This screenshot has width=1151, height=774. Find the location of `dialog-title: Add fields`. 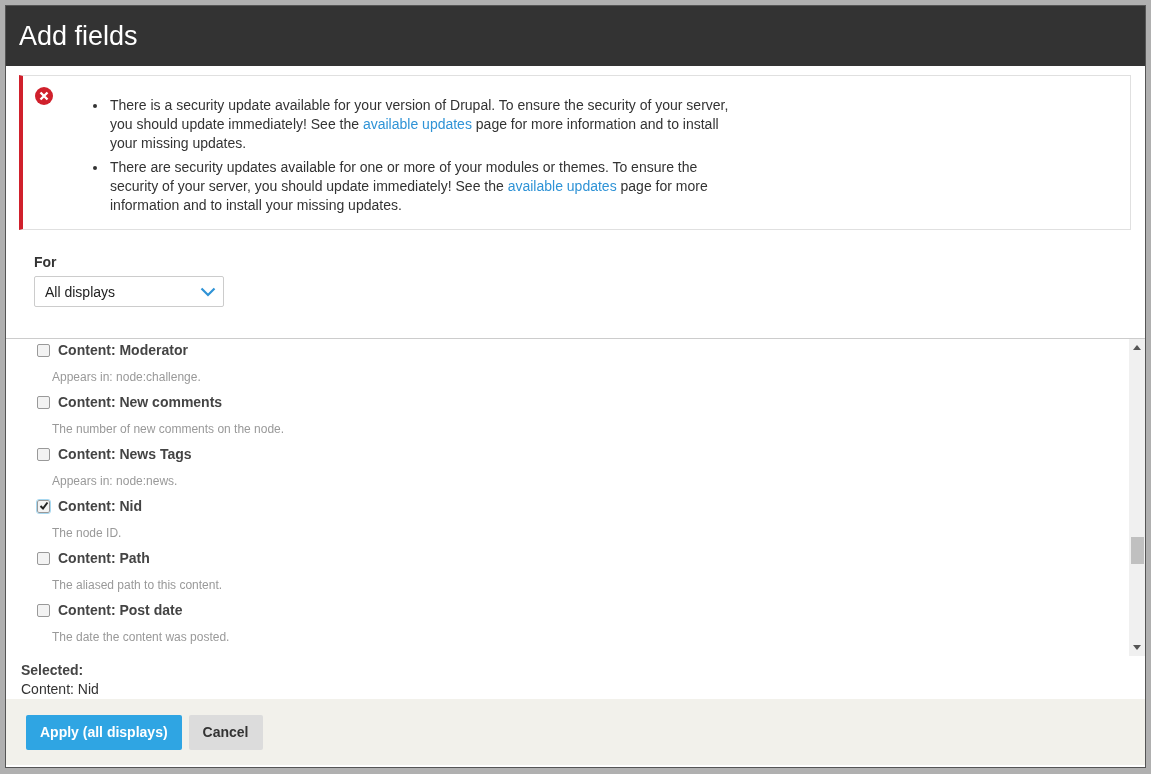

dialog-title: Add fields is located at coordinates (78, 36).